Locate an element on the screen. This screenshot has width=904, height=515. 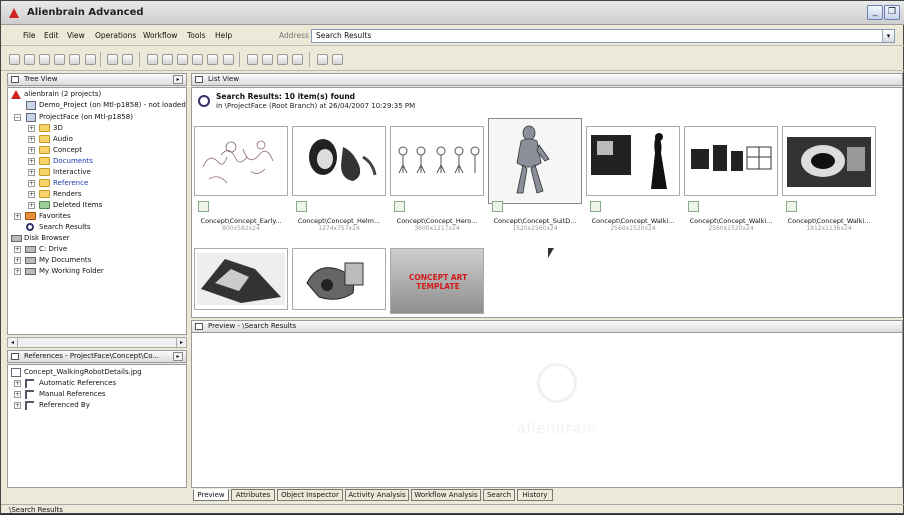
thumbnail-item: Concept\Concept_SuitD... 1520x2560x24 is located at coordinates (535, 175).